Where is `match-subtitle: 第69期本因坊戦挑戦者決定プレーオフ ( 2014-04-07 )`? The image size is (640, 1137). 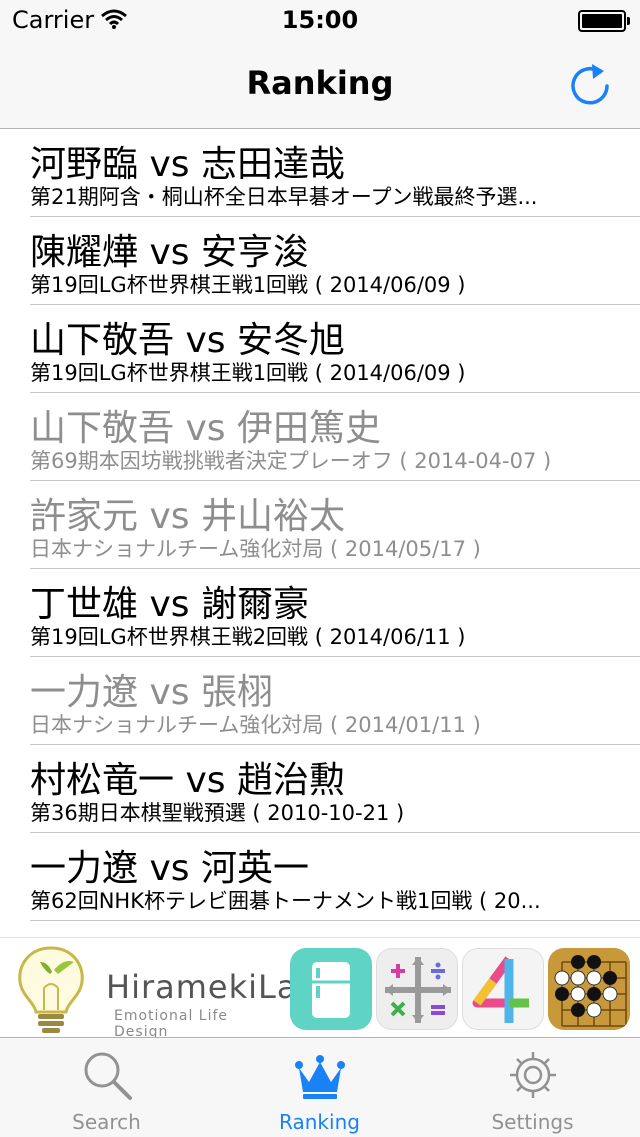
match-subtitle: 第69期本因坊戦挑戦者決定プレーオフ ( 2014-04-07 ) is located at coordinates (291, 461).